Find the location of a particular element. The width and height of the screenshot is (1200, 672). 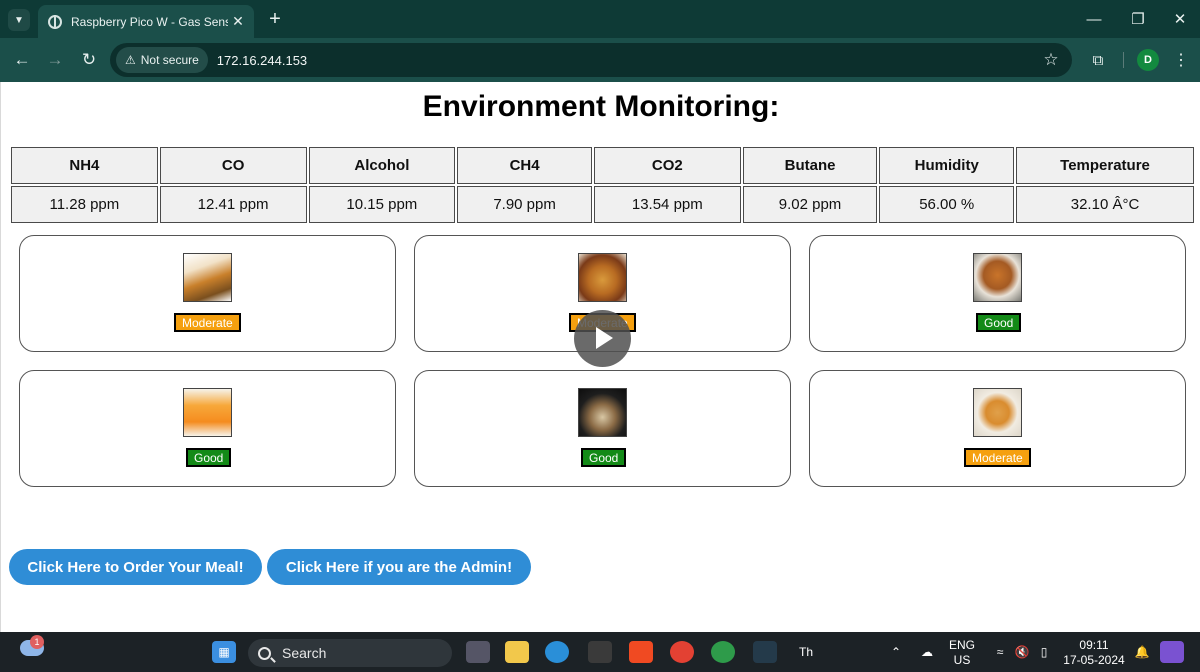

orange-juice-image is located at coordinates (207, 412).